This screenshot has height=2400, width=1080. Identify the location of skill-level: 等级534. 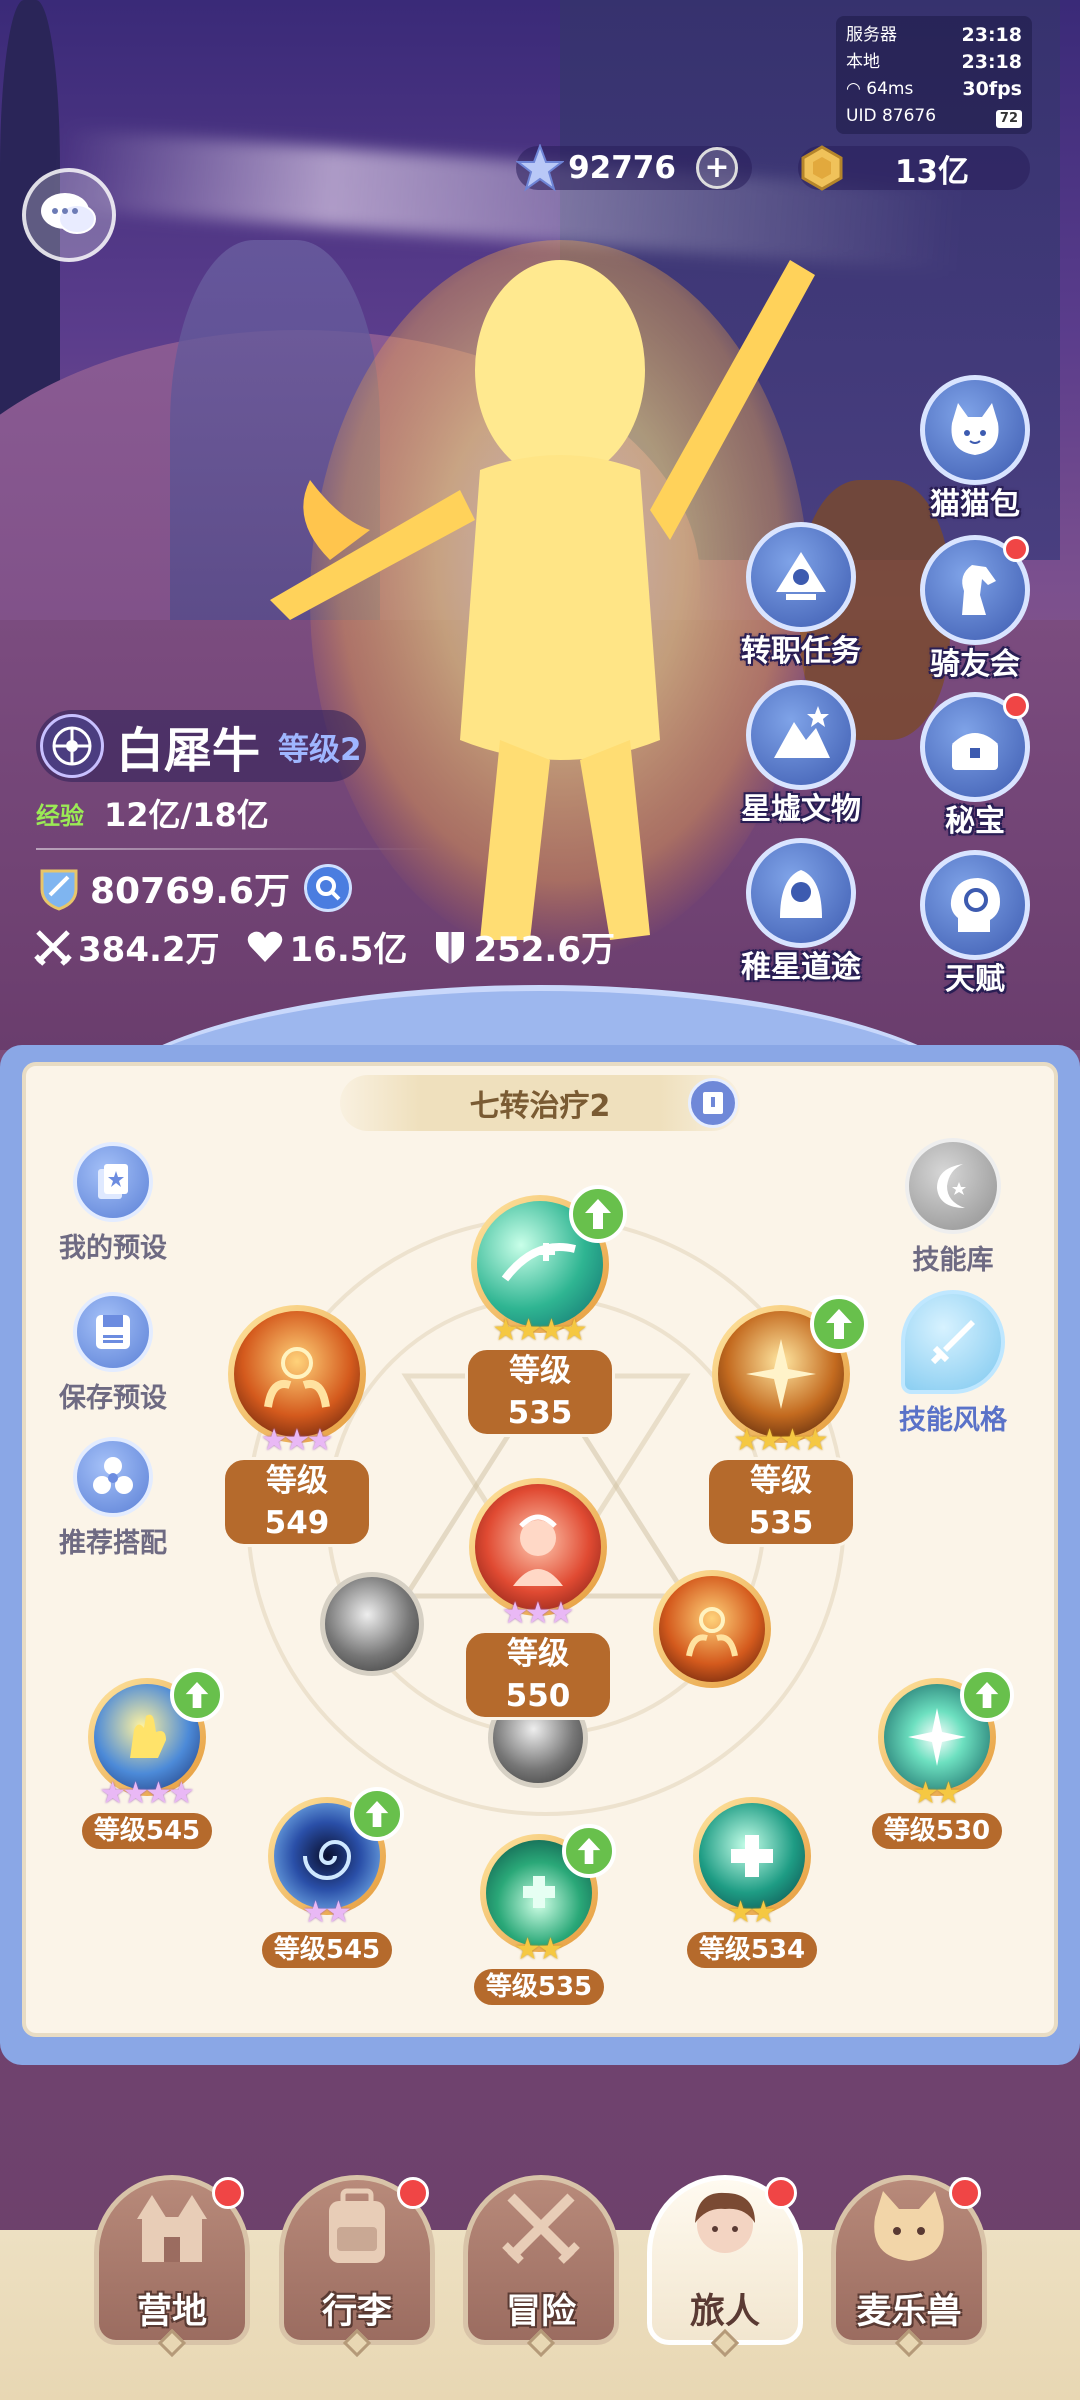
(752, 1950).